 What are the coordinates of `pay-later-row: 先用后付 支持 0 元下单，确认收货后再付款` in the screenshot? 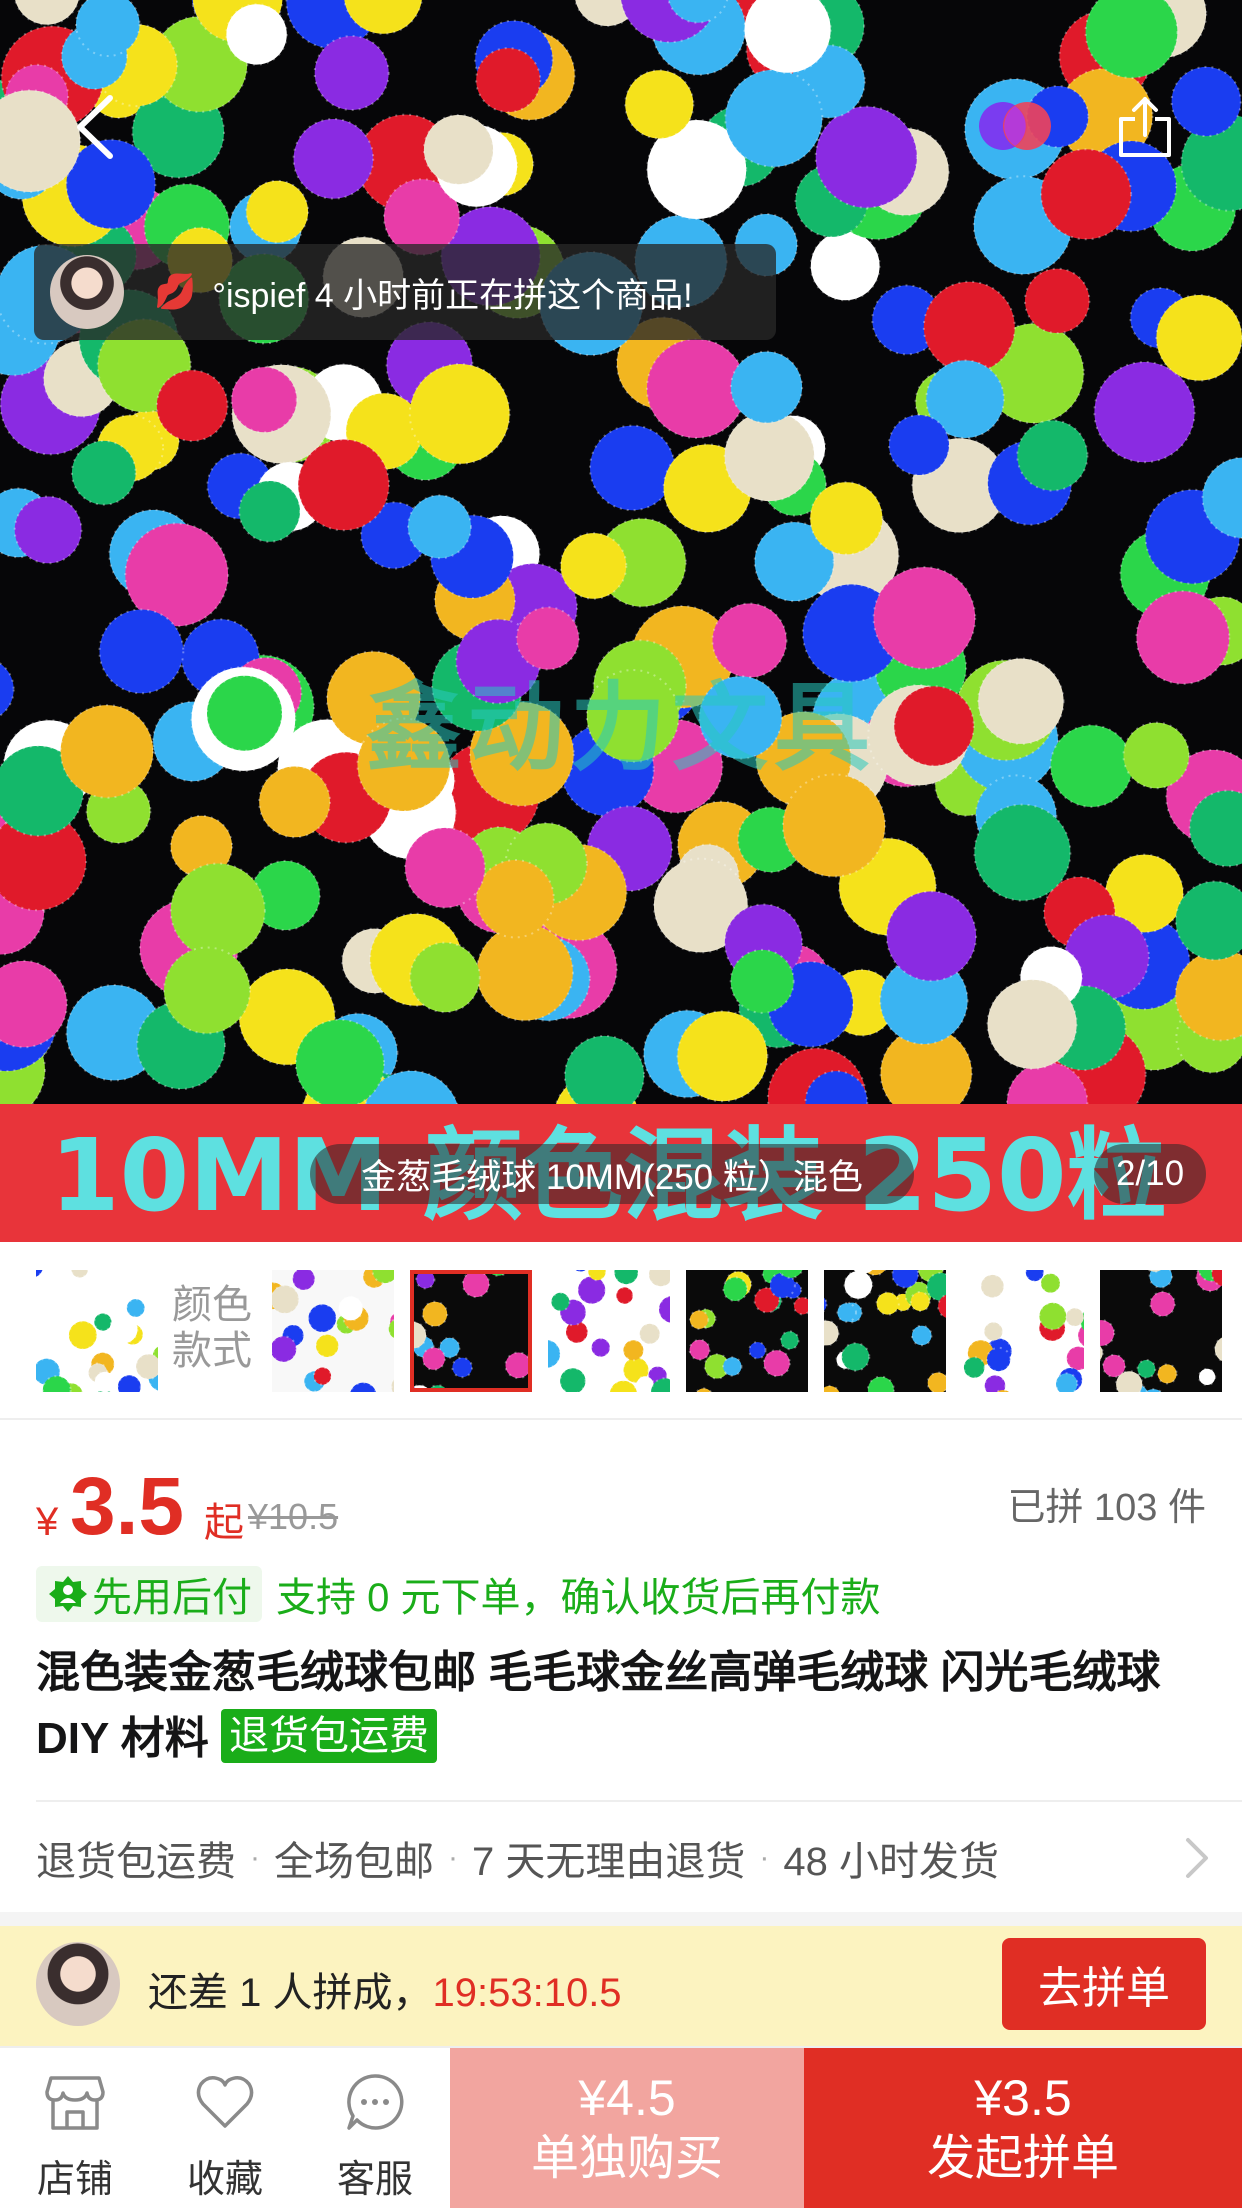 It's located at (458, 1594).